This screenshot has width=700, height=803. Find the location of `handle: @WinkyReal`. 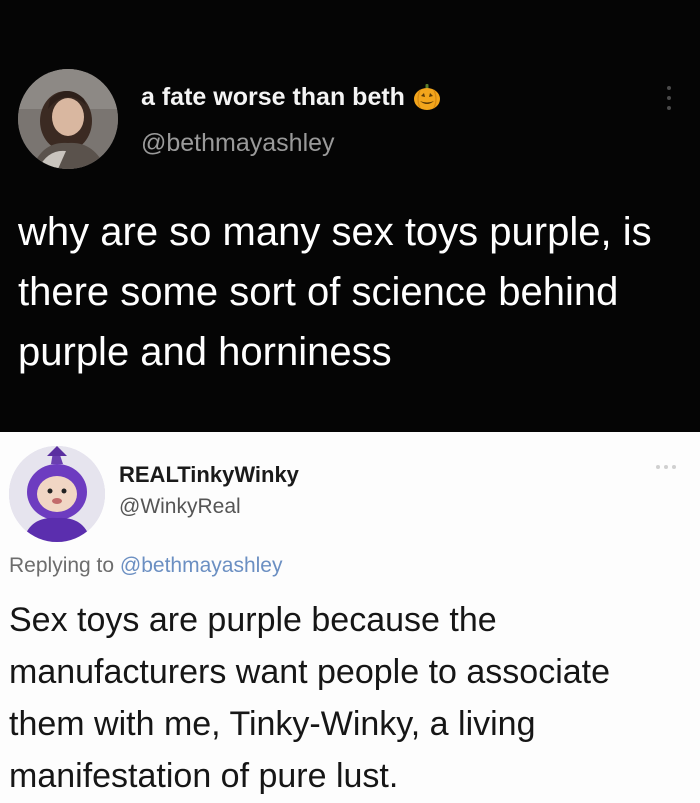

handle: @WinkyReal is located at coordinates (180, 507).